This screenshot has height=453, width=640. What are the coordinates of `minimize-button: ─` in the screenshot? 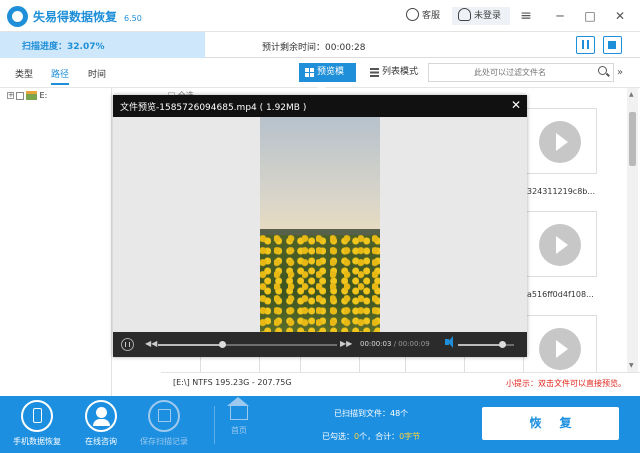 It's located at (560, 16).